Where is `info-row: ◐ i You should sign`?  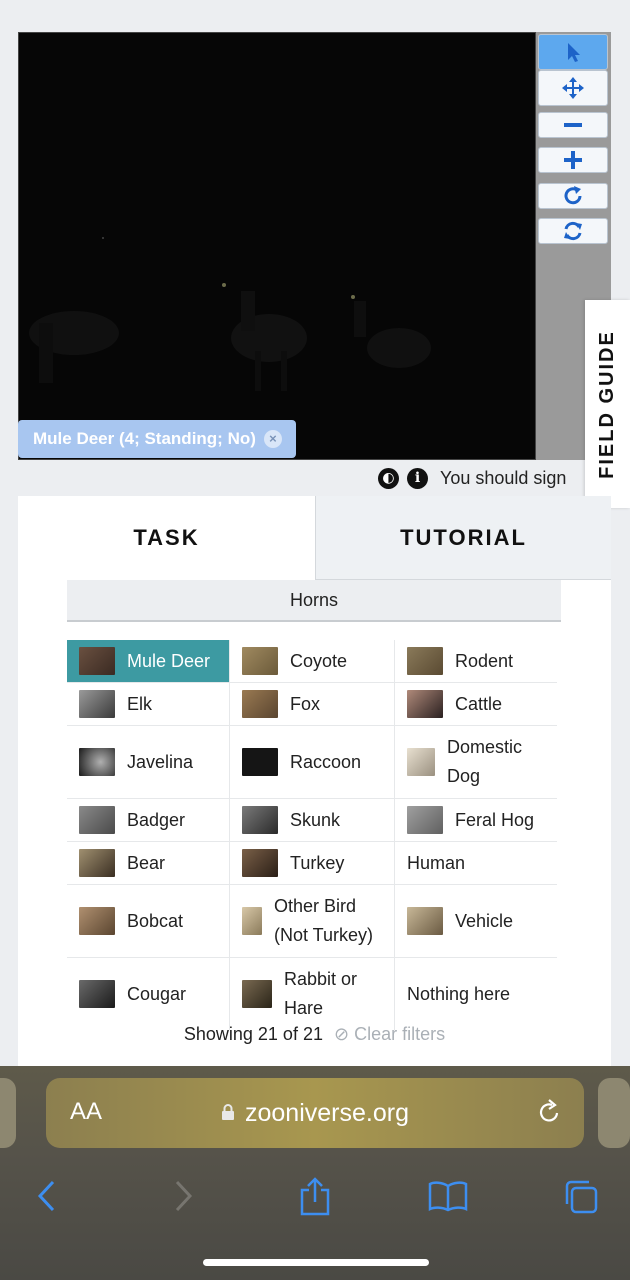 info-row: ◐ i You should sign is located at coordinates (472, 478).